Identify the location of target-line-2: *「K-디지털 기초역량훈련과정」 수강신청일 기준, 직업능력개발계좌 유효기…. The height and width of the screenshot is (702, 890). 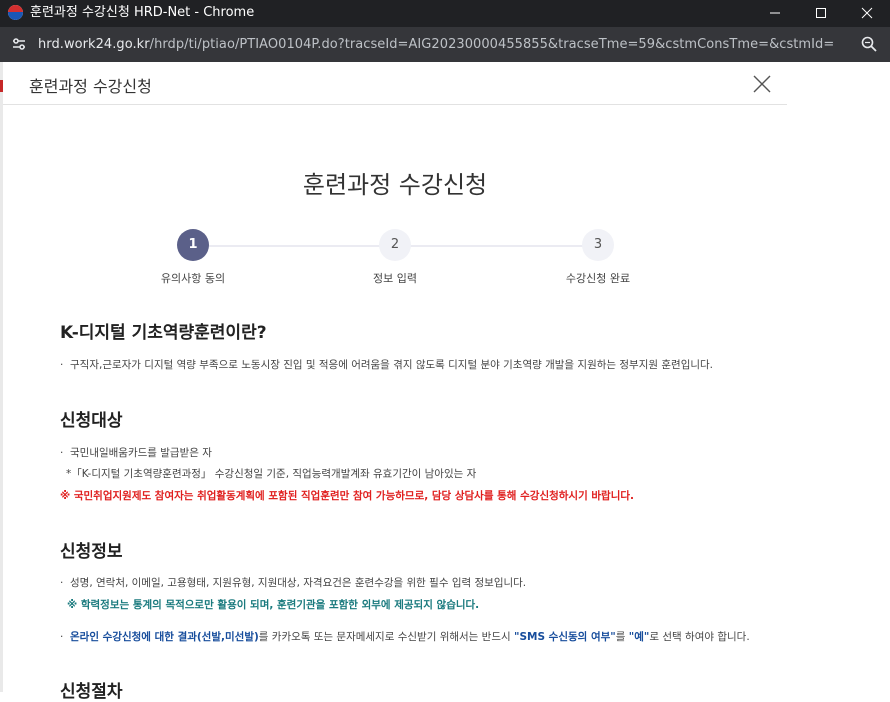
(271, 474).